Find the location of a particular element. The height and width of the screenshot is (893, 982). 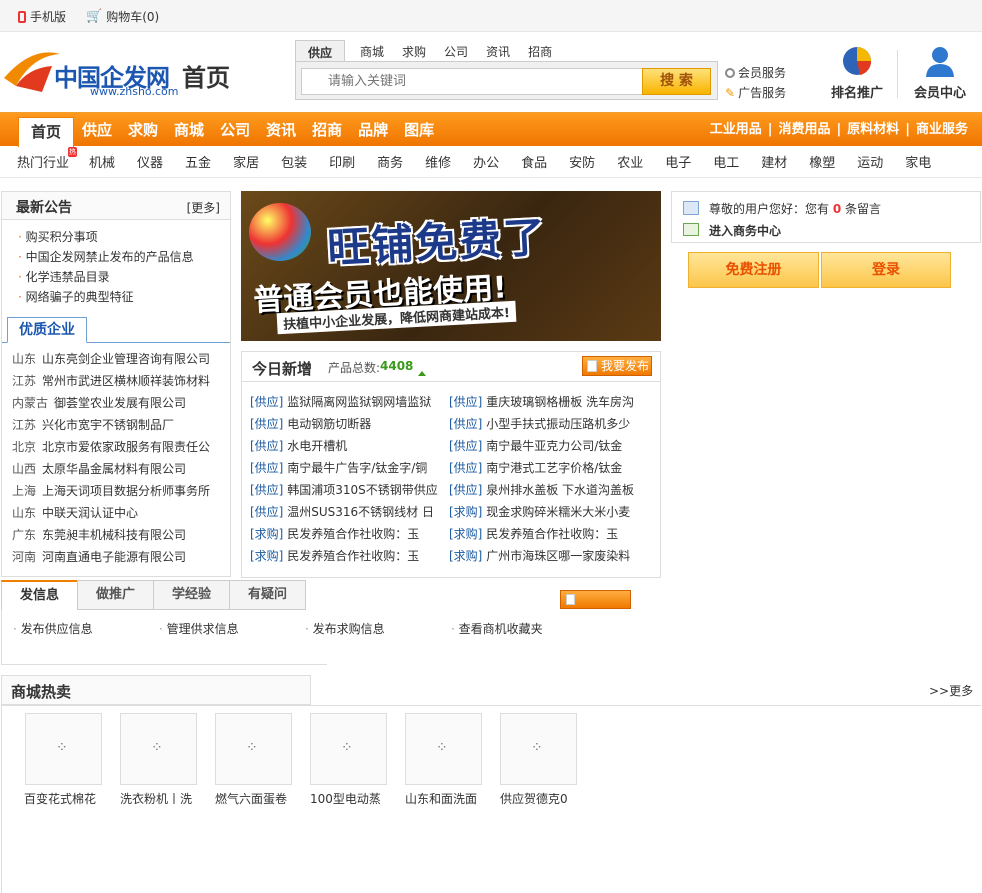

post-supply-link: 发布供应信息 is located at coordinates (86, 628).